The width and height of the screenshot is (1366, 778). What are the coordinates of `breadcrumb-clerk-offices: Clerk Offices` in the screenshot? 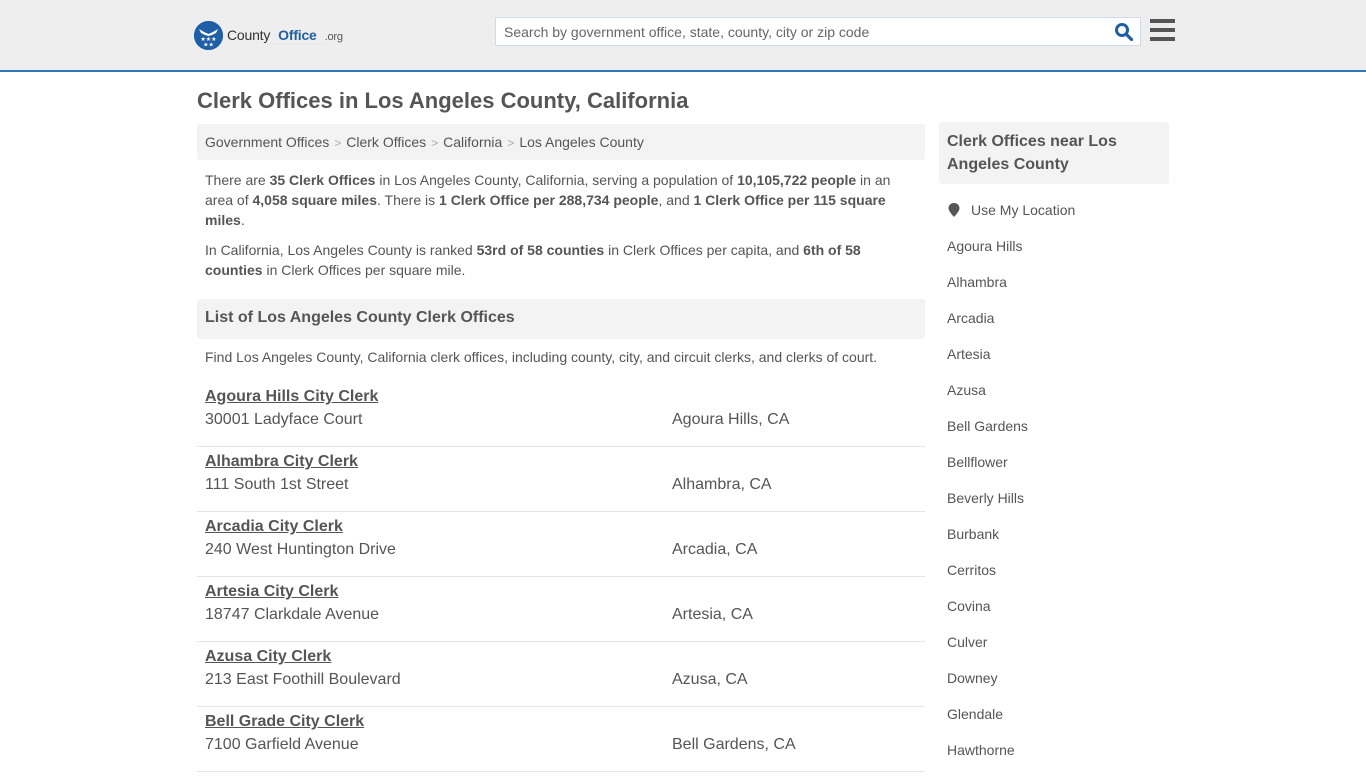 It's located at (386, 142).